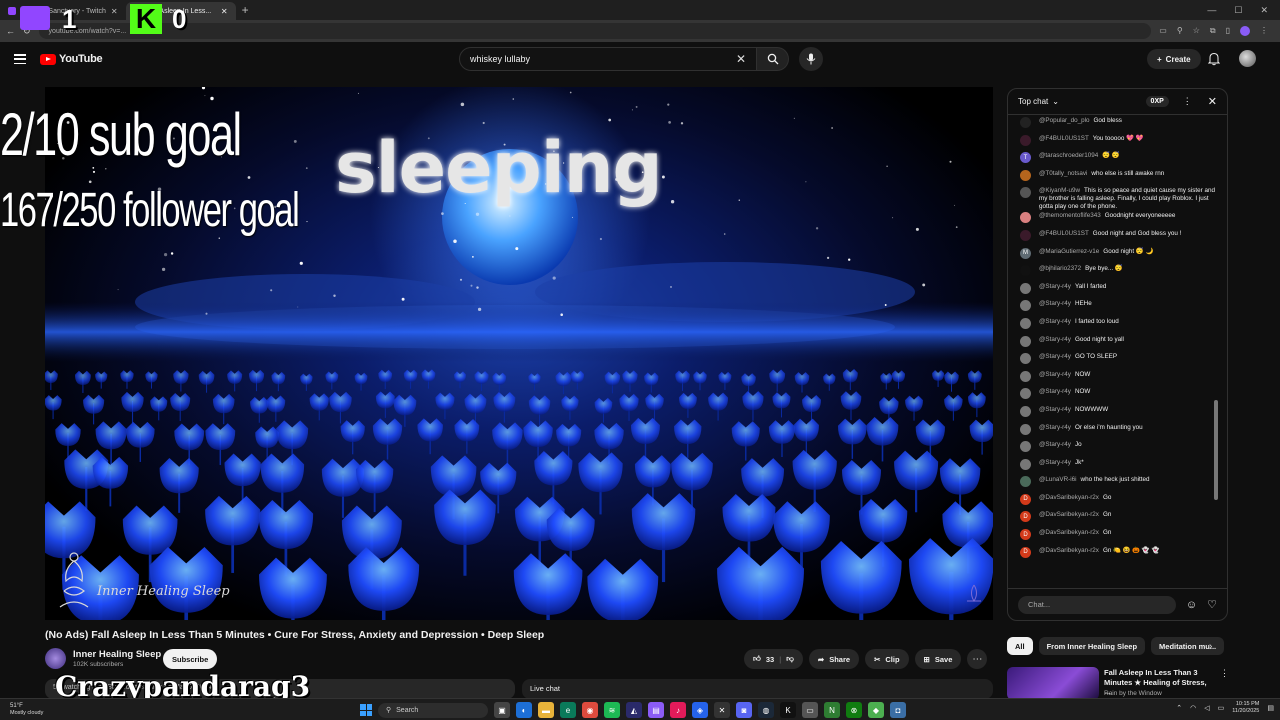  I want to click on kick-app-icon: K, so click(788, 710).